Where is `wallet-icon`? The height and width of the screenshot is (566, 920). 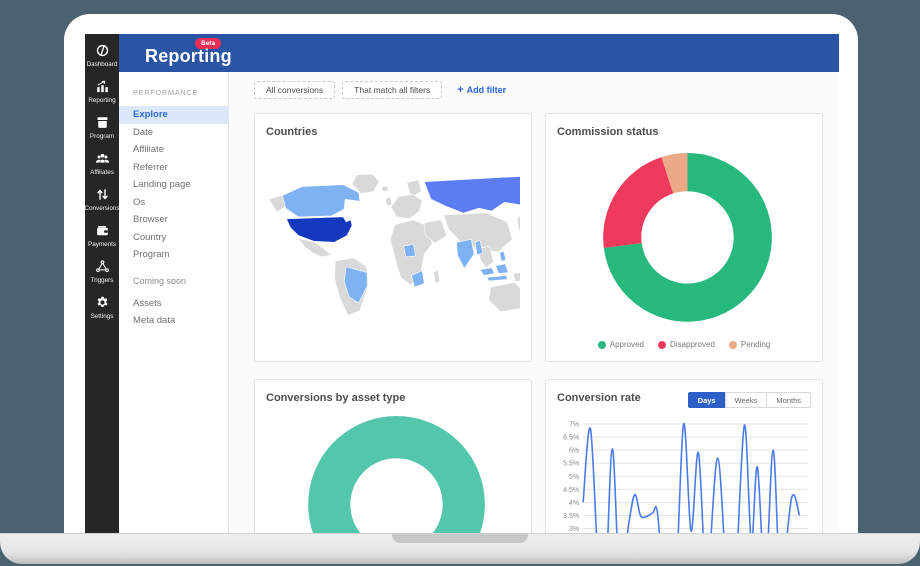
wallet-icon is located at coordinates (102, 230).